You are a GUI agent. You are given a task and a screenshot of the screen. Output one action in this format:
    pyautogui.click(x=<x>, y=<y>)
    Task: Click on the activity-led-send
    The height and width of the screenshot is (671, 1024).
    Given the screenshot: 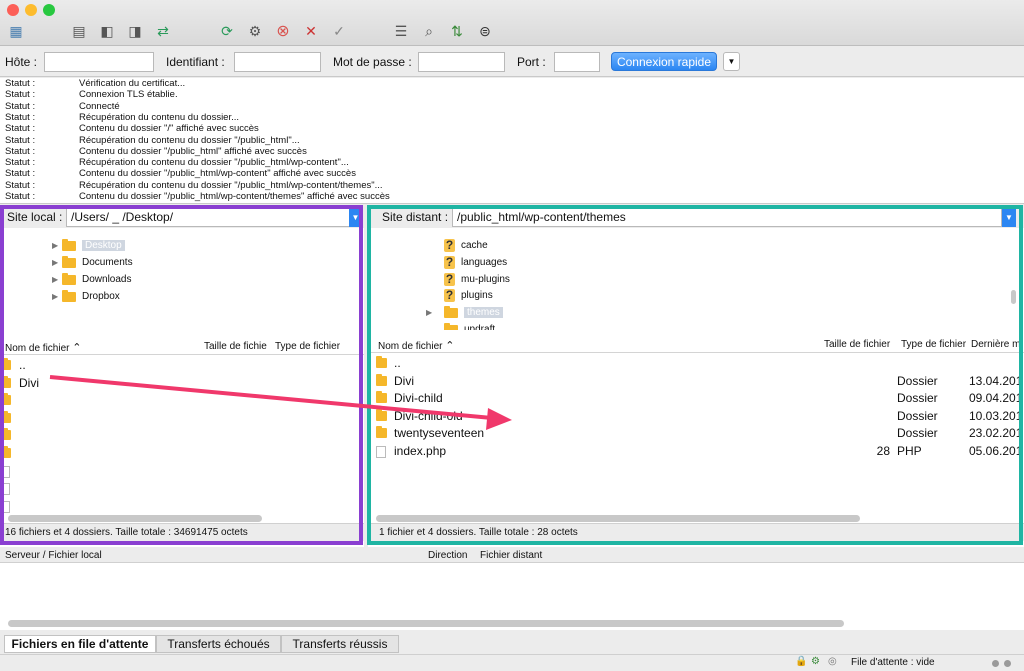 What is the action you would take?
    pyautogui.click(x=1007, y=663)
    